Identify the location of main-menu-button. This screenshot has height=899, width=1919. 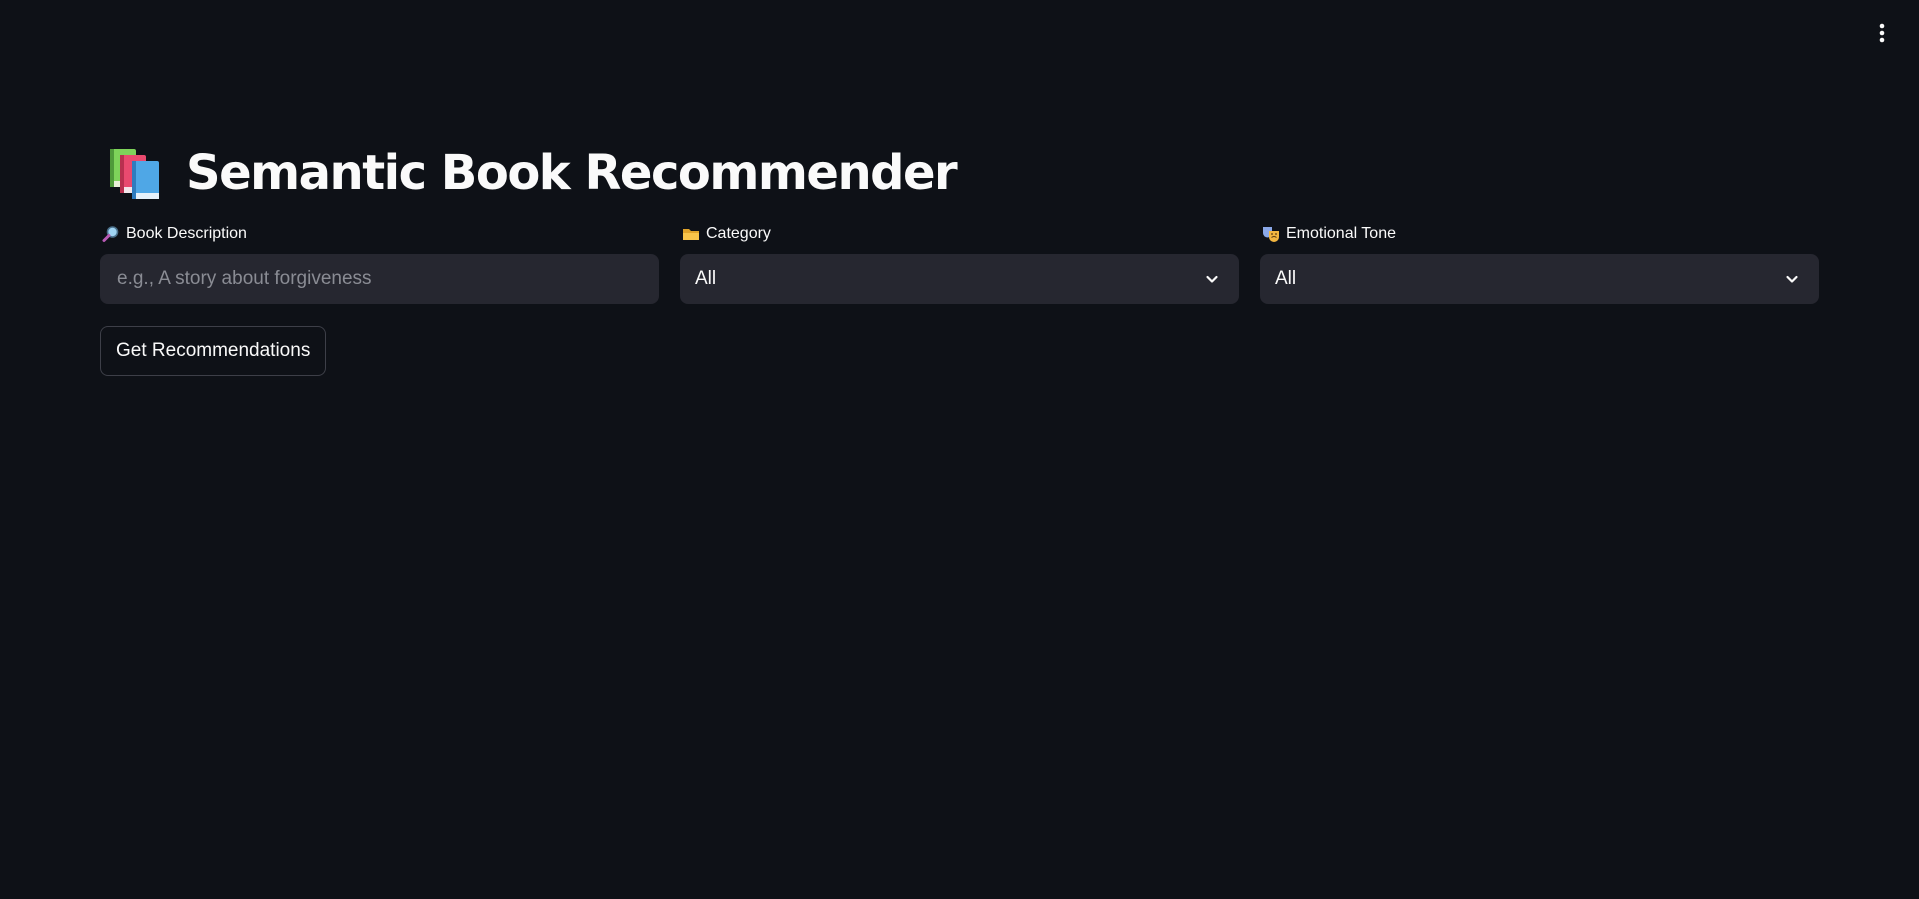
(1882, 33).